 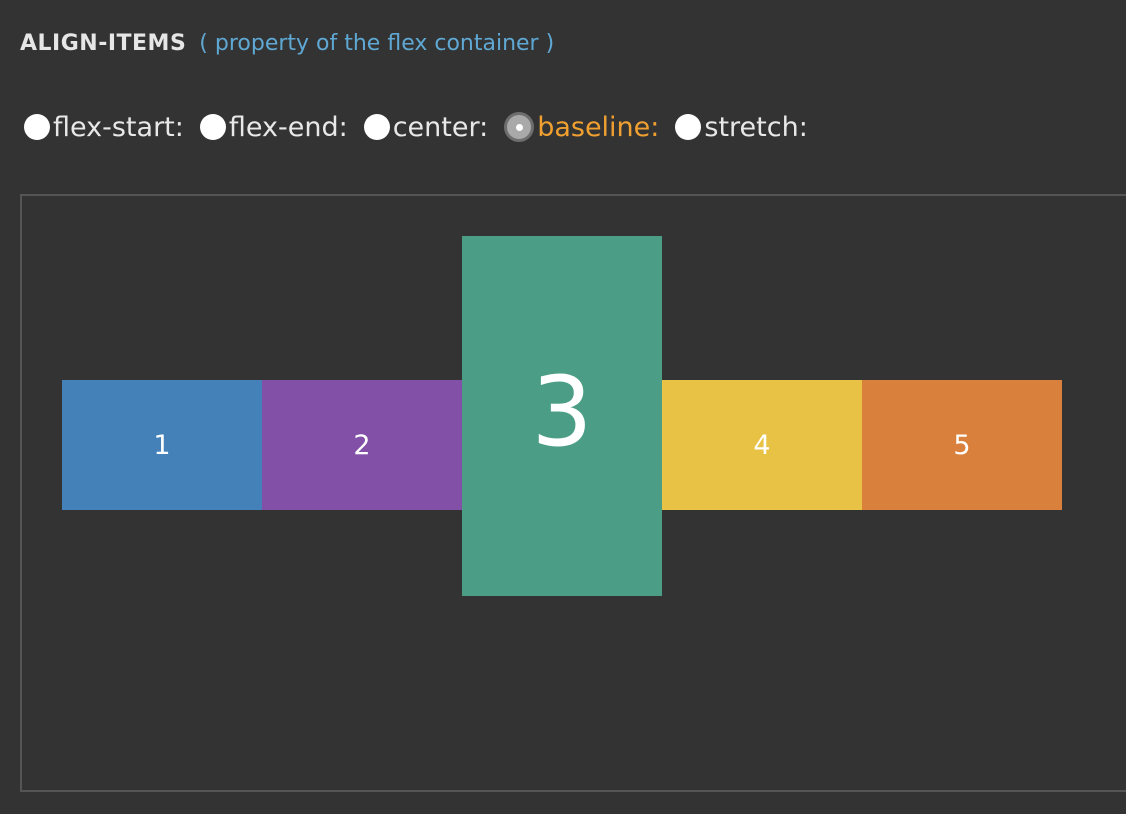 What do you see at coordinates (288, 127) in the screenshot?
I see `option-label: flex-end:` at bounding box center [288, 127].